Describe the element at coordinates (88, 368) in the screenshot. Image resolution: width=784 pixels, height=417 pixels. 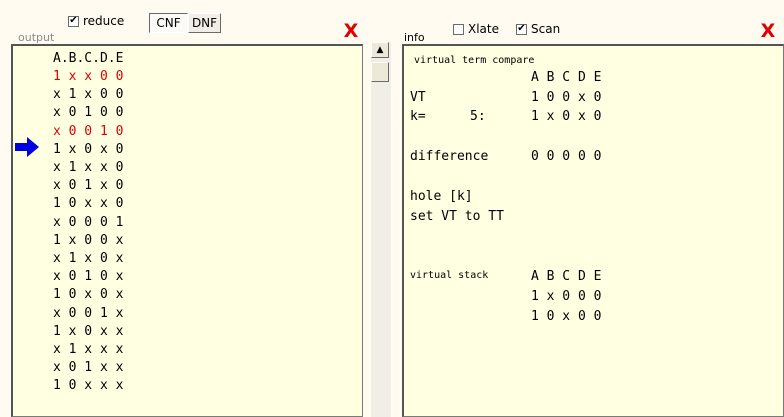
I see `output-term-row: x 0 1 x x` at that location.